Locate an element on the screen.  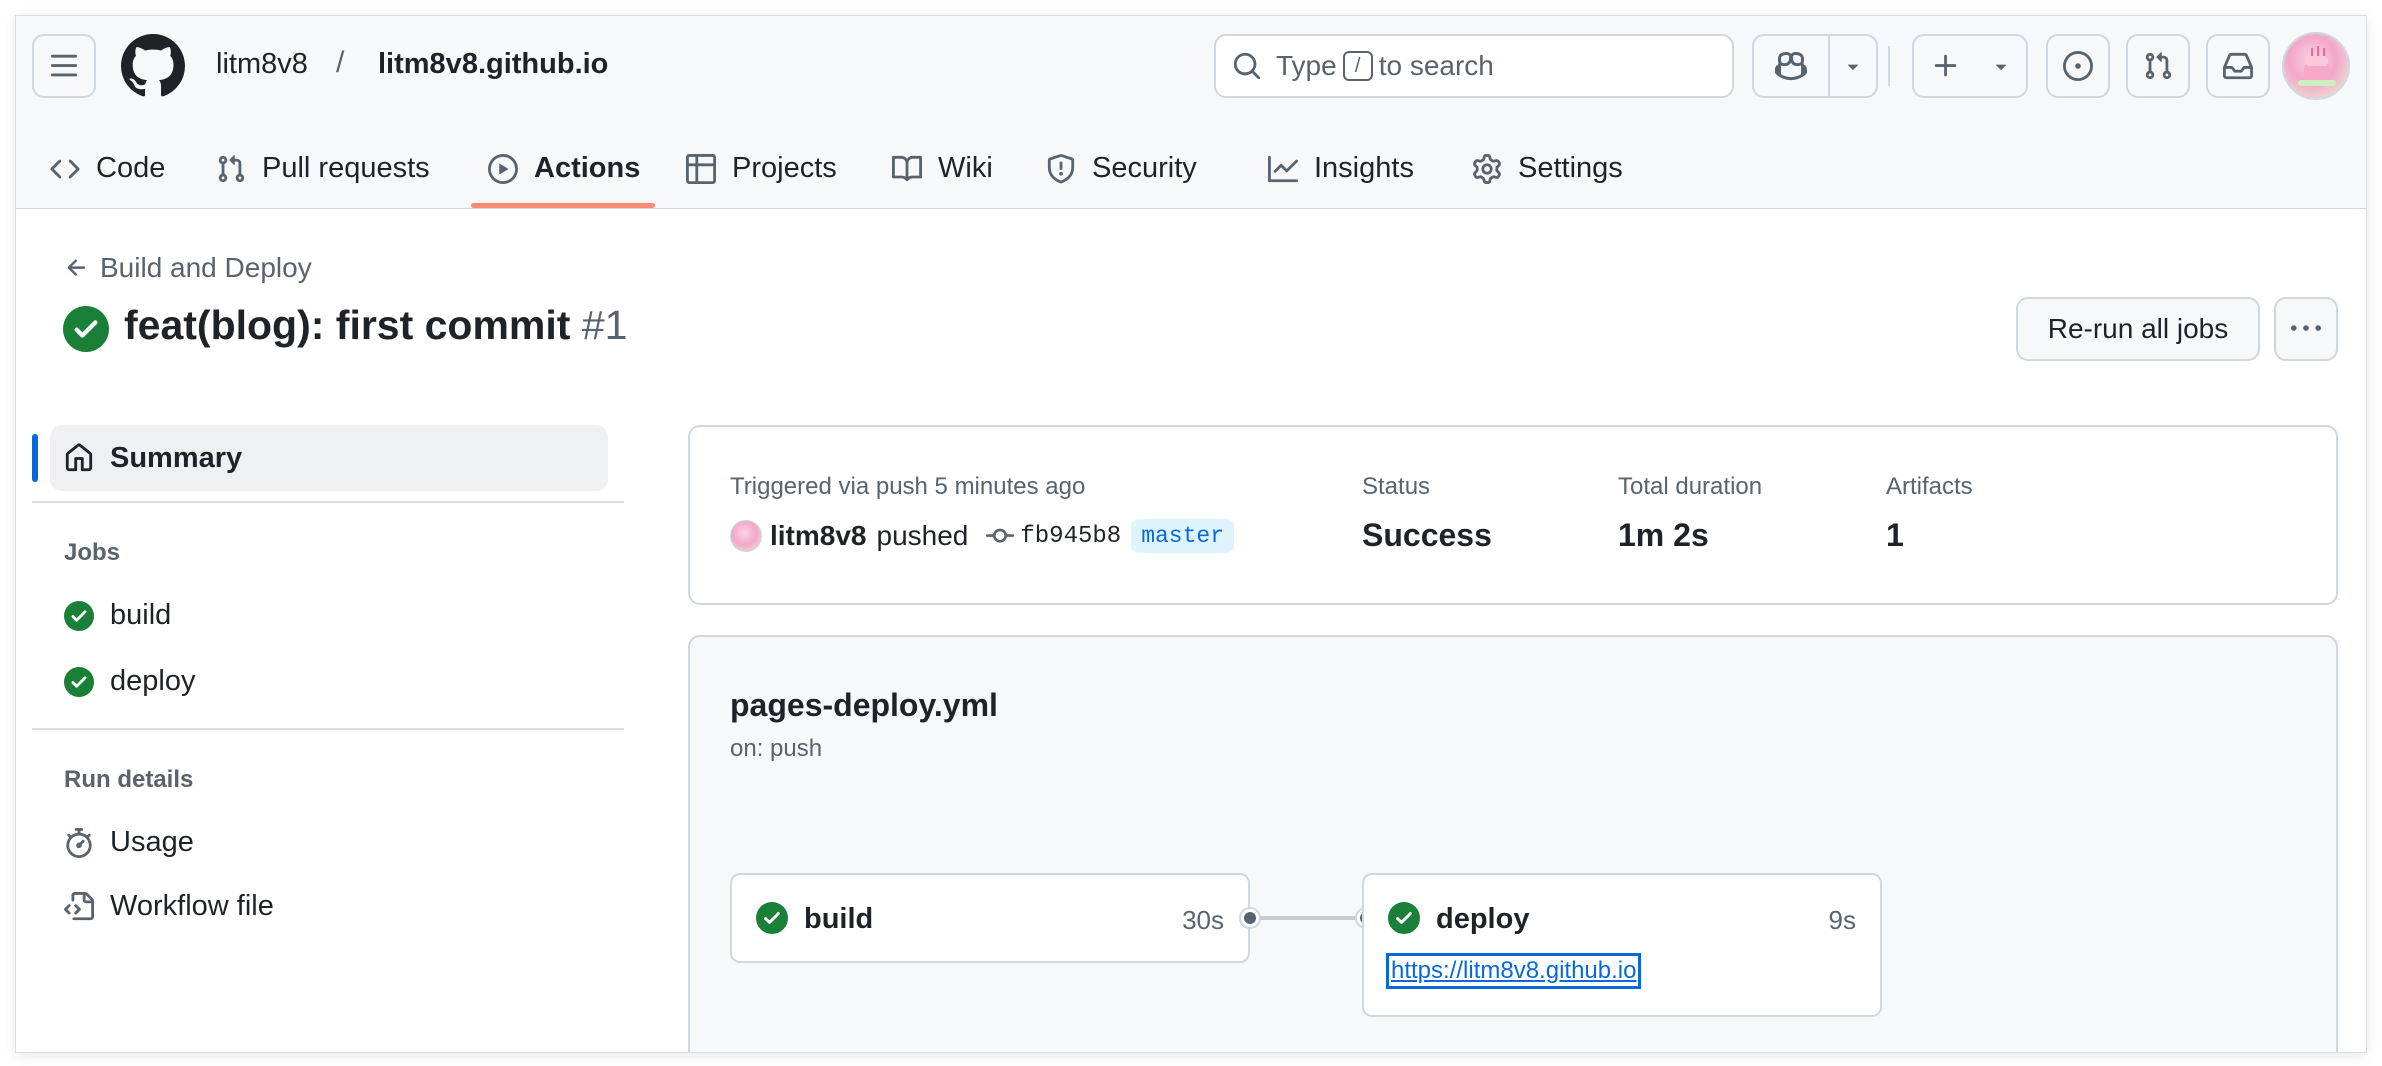
tab-label: Insights is located at coordinates (1364, 168).